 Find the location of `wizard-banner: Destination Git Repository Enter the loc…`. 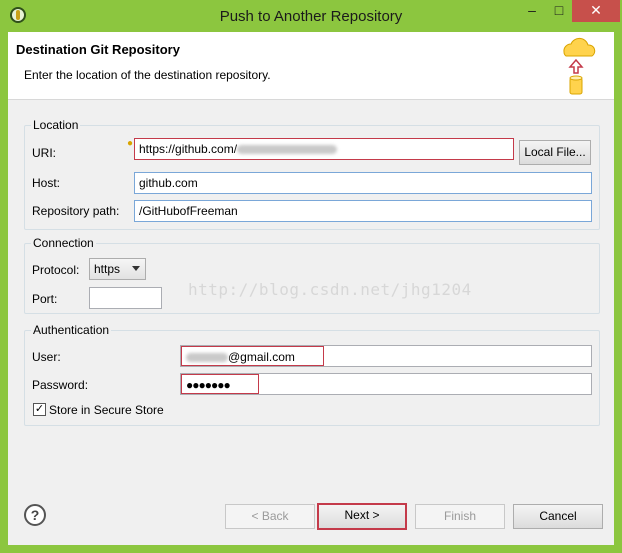

wizard-banner: Destination Git Repository Enter the loc… is located at coordinates (311, 66).